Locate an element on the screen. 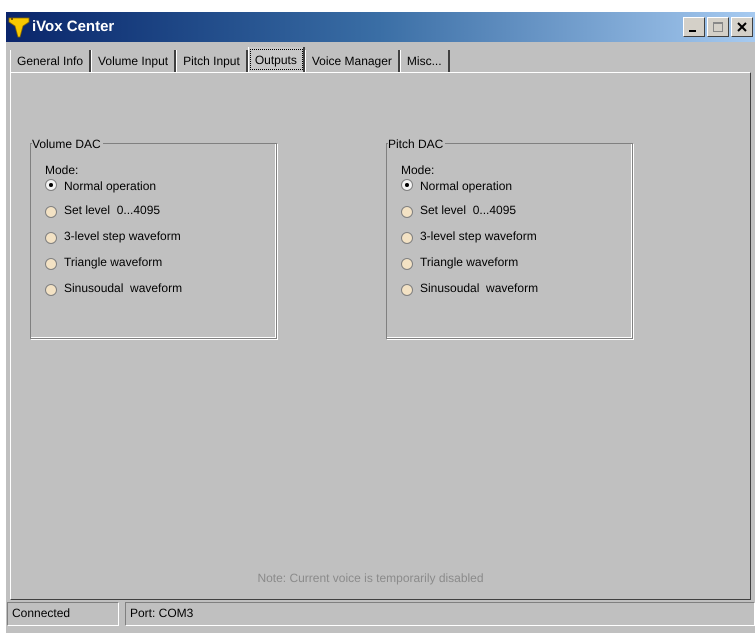 The image size is (755, 633). tab: General Info is located at coordinates (51, 61).